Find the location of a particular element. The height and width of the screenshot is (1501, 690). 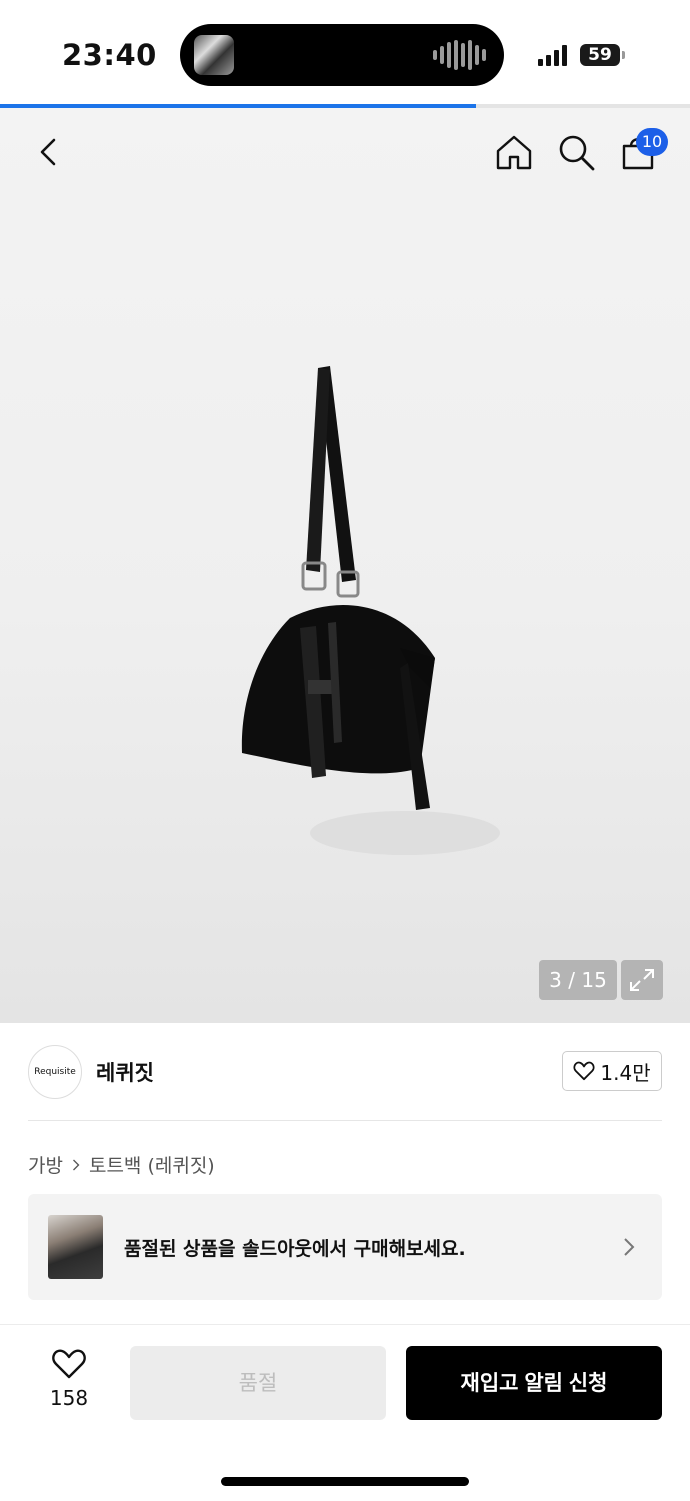

soldout-thumbnail is located at coordinates (75, 1247).